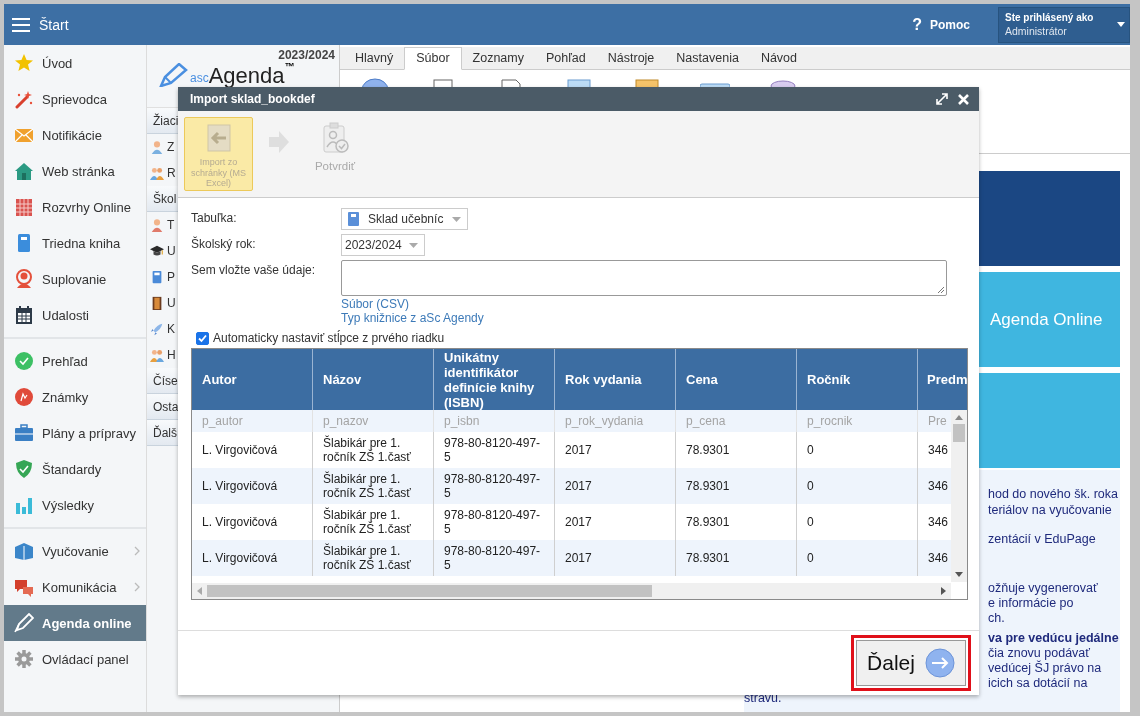 This screenshot has width=1140, height=716. Describe the element at coordinates (24, 315) in the screenshot. I see `calendar-icon` at that location.